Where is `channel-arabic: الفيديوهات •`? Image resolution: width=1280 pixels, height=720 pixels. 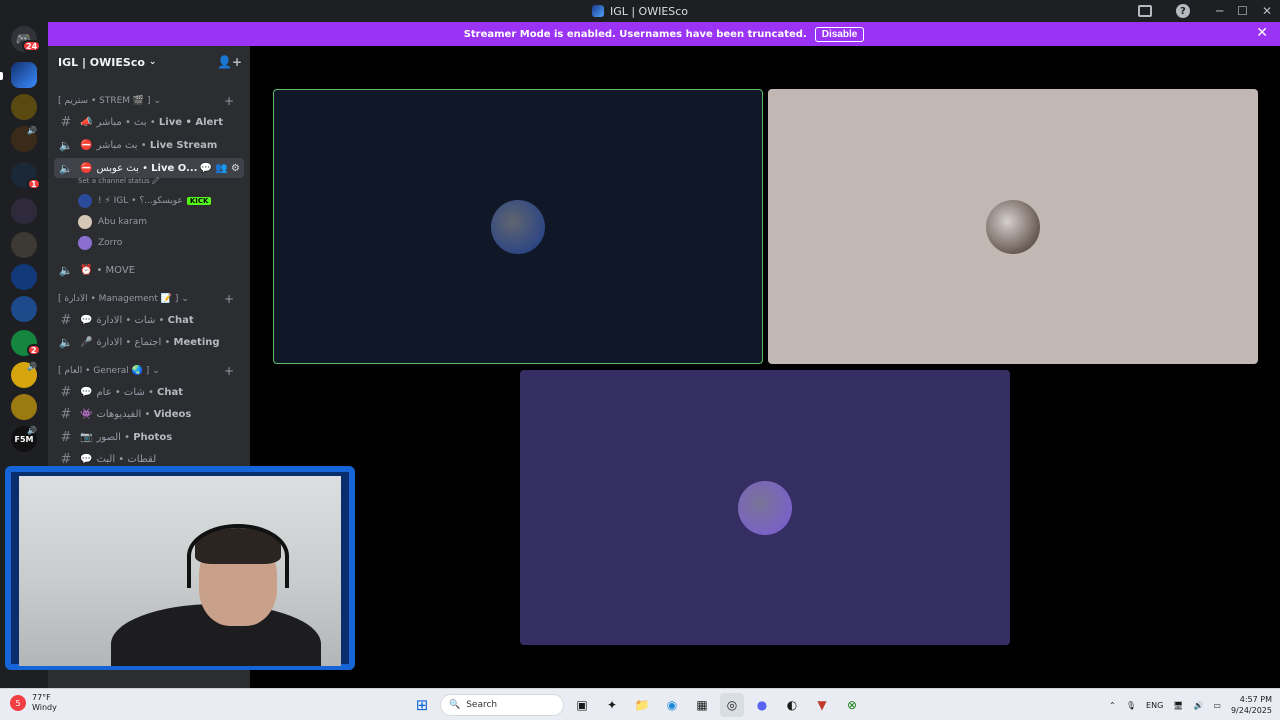
channel-arabic: الفيديوهات • is located at coordinates (123, 414).